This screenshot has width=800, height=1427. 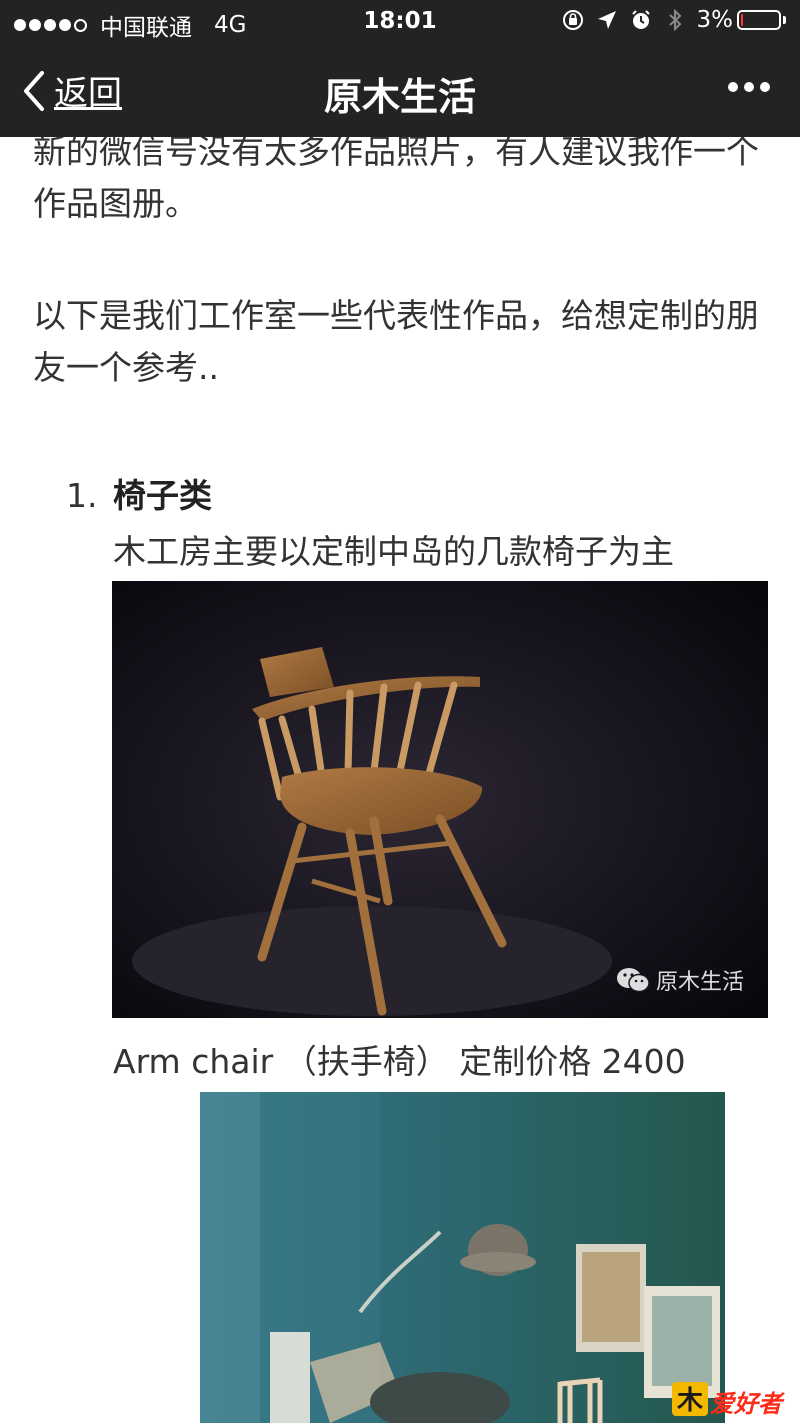 I want to click on page-title: 原木生活, so click(x=399, y=97).